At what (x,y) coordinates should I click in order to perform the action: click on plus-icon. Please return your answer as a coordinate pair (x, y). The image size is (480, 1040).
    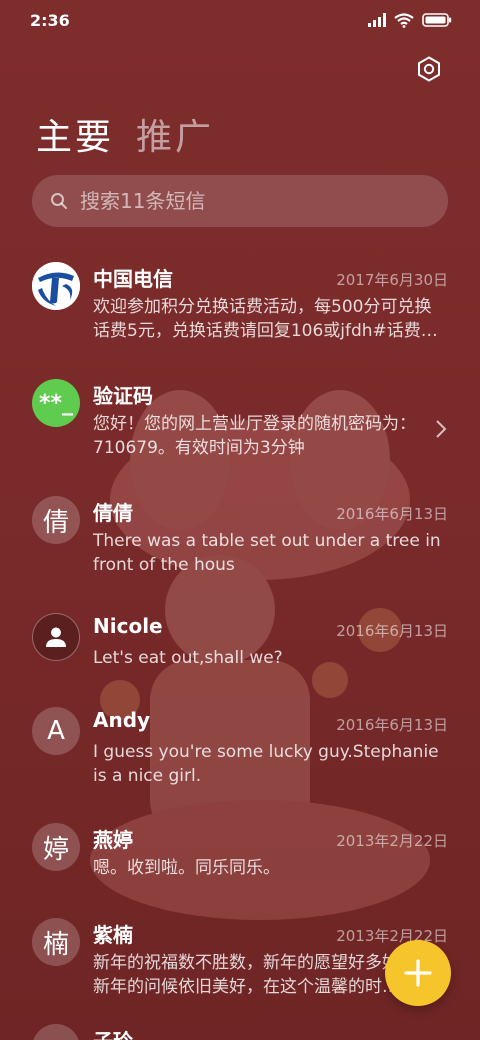
    Looking at the image, I should click on (418, 973).